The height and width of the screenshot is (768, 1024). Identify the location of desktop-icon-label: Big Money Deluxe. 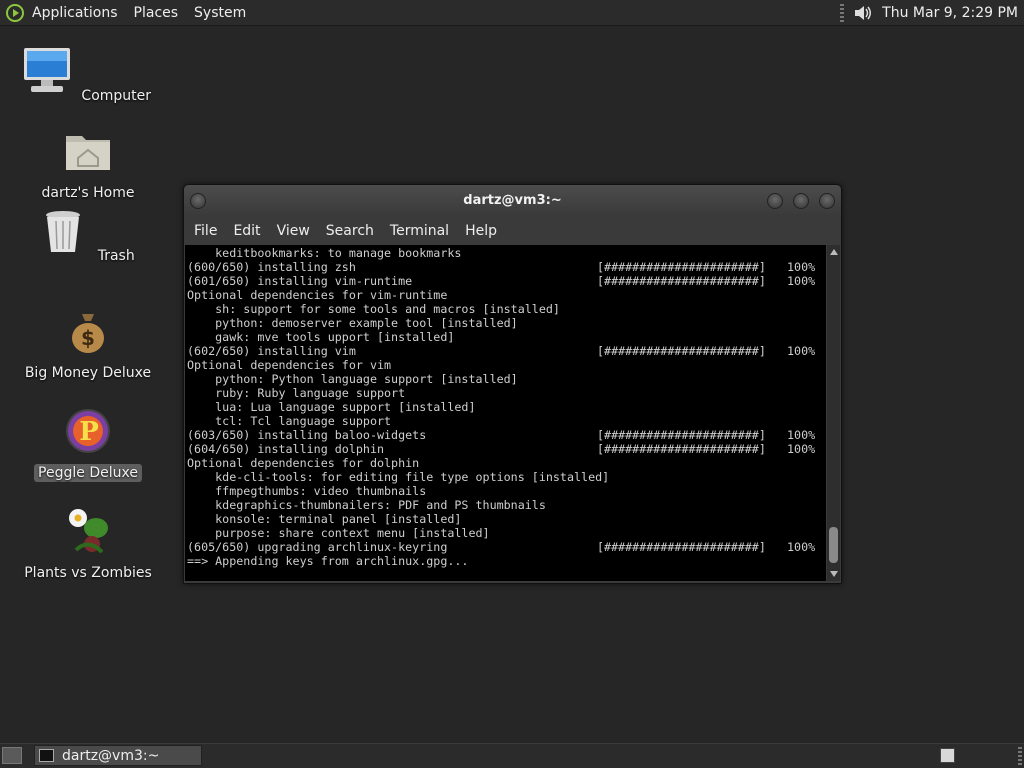
(88, 373).